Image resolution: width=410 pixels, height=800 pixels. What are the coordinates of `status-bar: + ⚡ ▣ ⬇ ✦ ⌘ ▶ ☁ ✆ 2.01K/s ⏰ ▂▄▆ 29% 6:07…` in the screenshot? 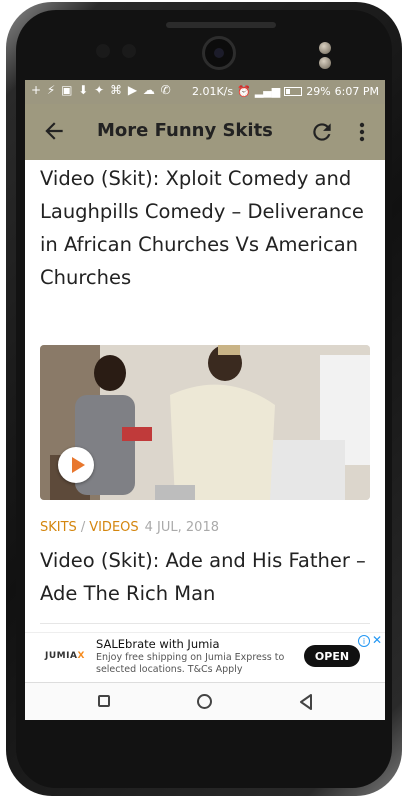 It's located at (205, 92).